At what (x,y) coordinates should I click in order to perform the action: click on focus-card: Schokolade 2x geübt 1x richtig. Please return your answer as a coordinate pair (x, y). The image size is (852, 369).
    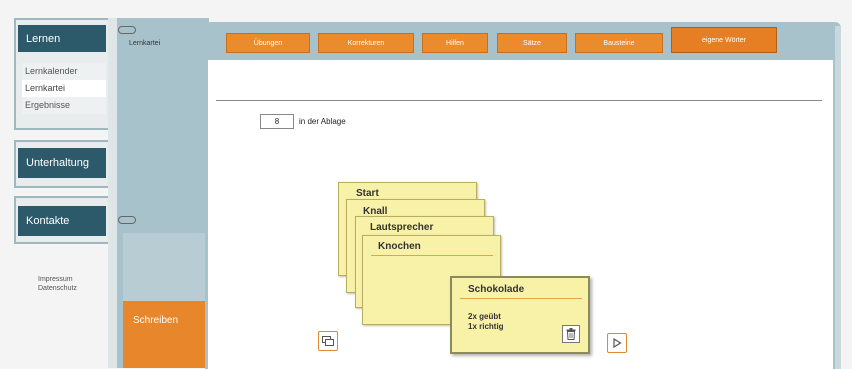
    Looking at the image, I should click on (520, 315).